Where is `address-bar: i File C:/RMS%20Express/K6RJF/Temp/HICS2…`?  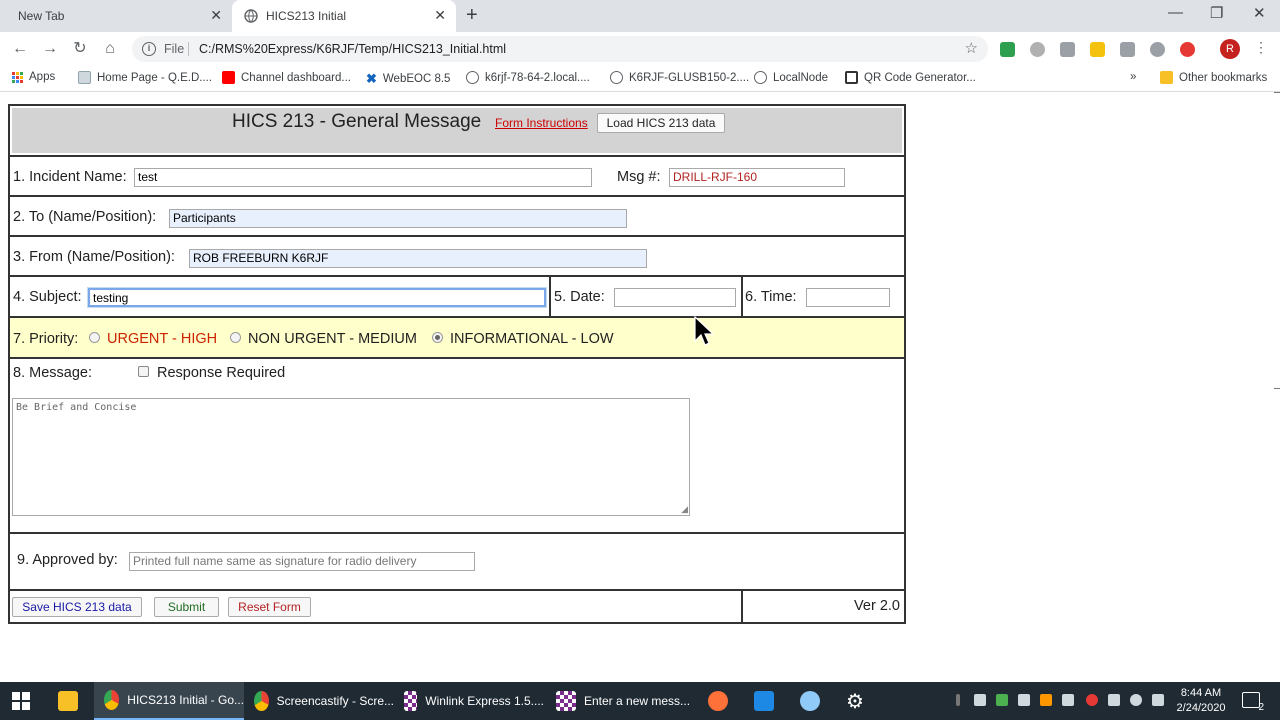 address-bar: i File C:/RMS%20Express/K6RJF/Temp/HICS2… is located at coordinates (560, 49).